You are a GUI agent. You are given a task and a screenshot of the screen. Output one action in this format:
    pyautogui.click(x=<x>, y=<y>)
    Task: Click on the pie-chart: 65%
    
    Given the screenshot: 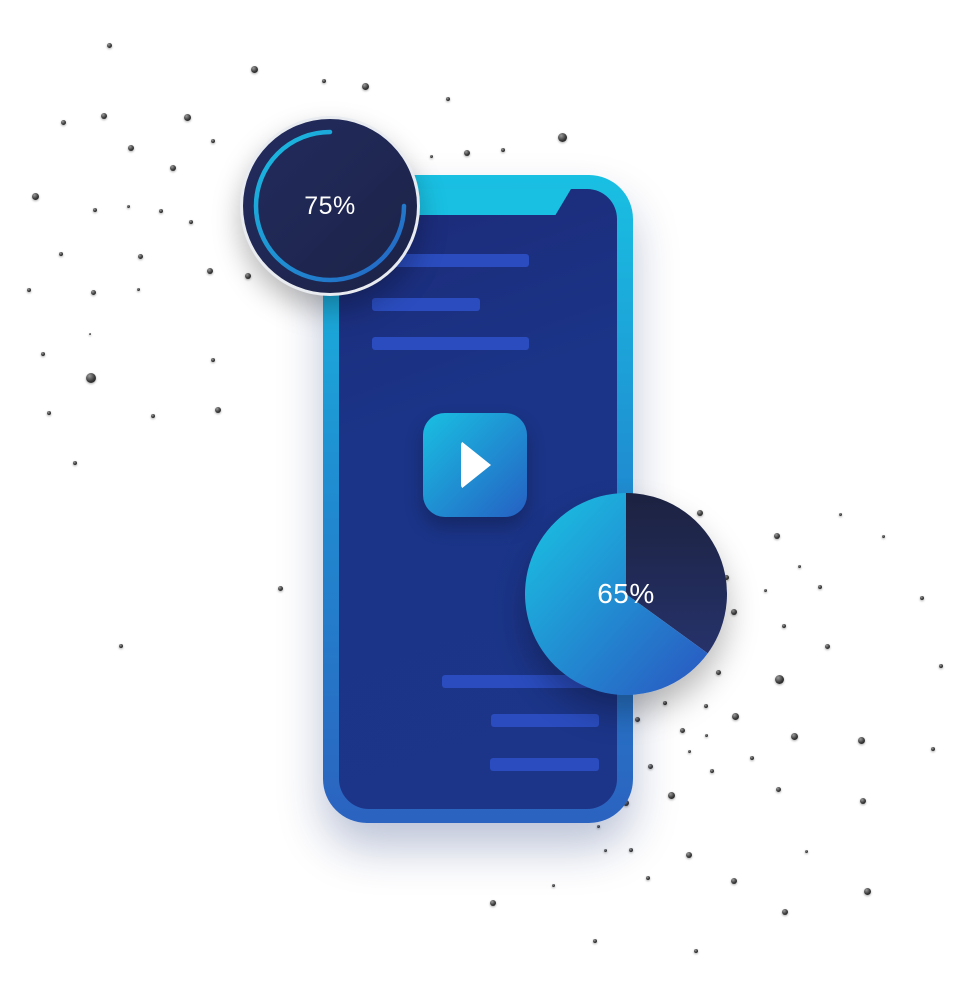 What is the action you would take?
    pyautogui.click(x=626, y=594)
    